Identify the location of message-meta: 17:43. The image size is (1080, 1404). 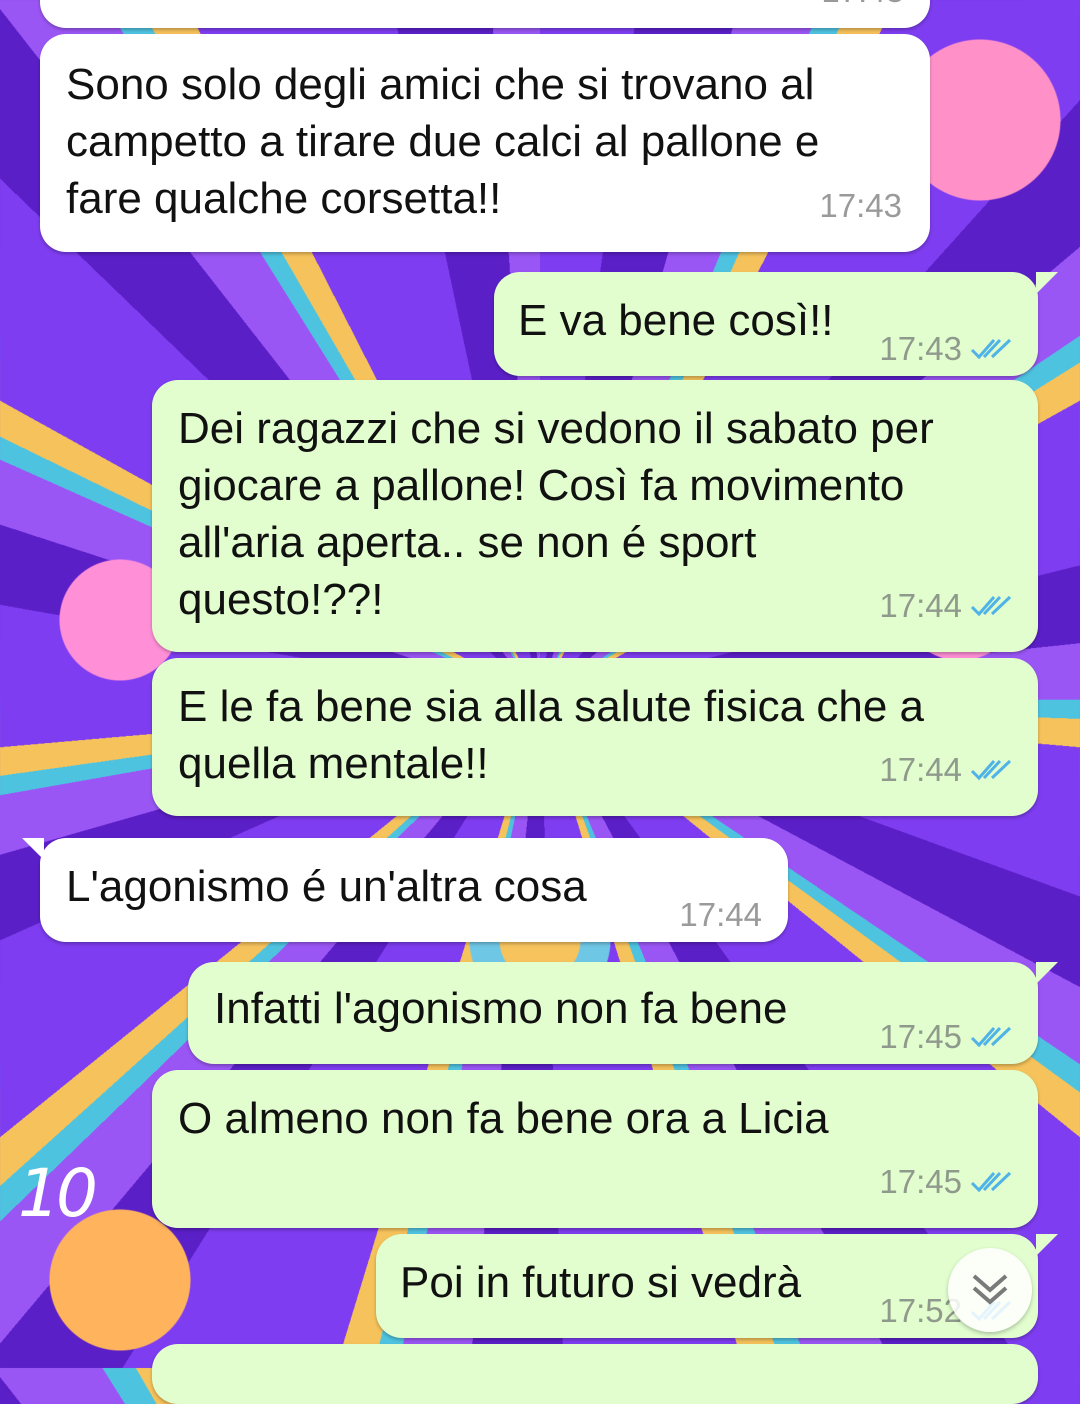
(946, 348).